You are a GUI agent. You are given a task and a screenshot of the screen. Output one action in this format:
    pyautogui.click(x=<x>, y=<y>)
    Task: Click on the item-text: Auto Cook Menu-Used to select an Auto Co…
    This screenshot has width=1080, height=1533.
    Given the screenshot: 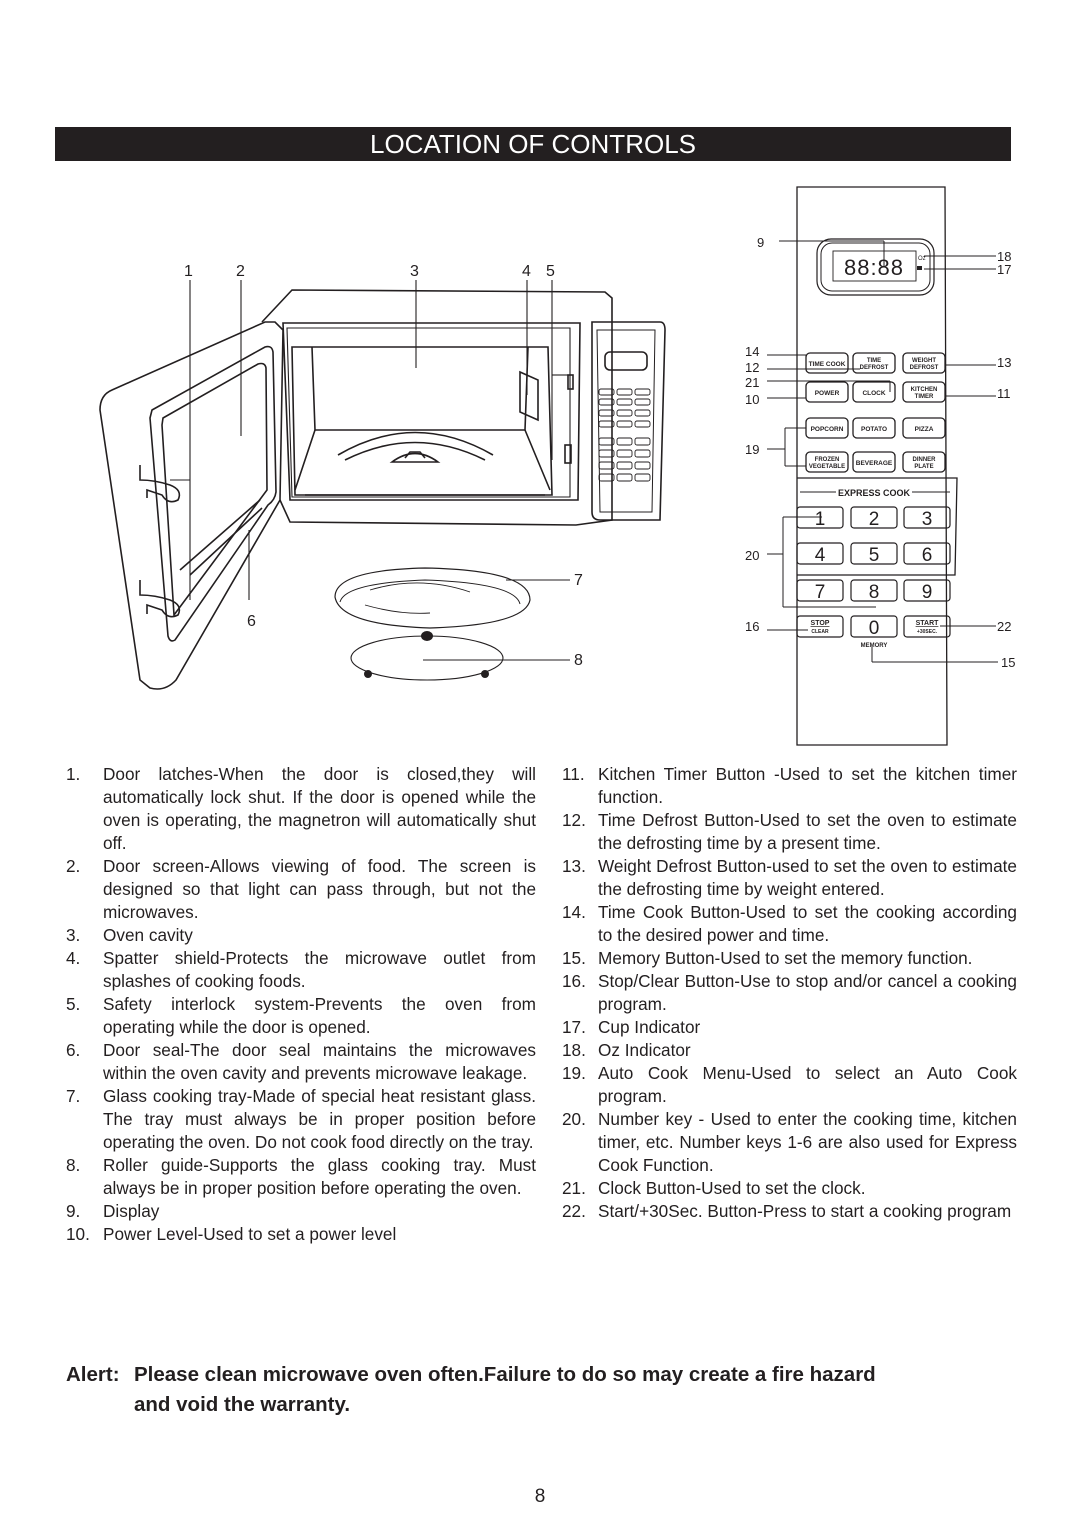 What is the action you would take?
    pyautogui.click(x=807, y=1084)
    